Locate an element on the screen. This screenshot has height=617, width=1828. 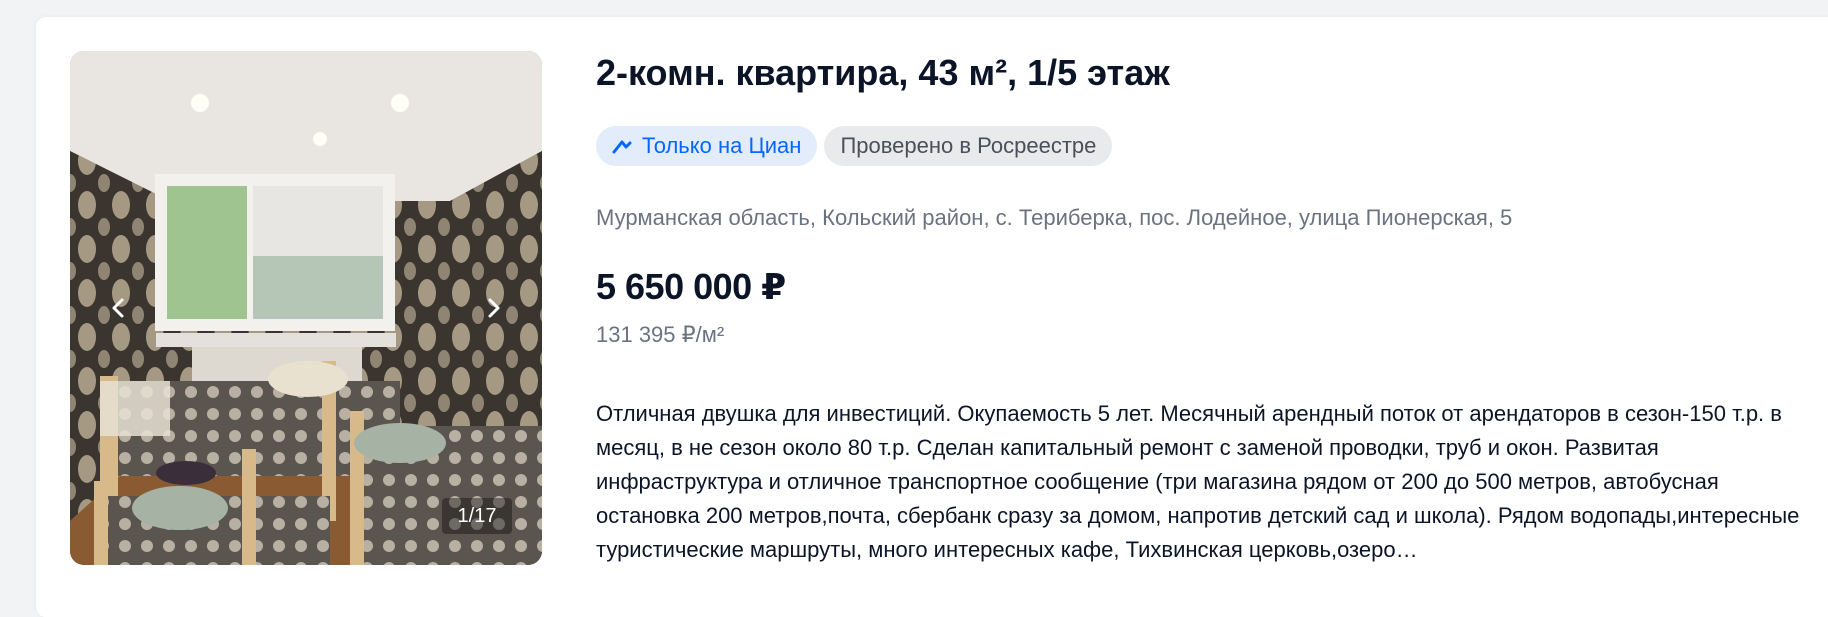
gallery-prev-button is located at coordinates (118, 308).